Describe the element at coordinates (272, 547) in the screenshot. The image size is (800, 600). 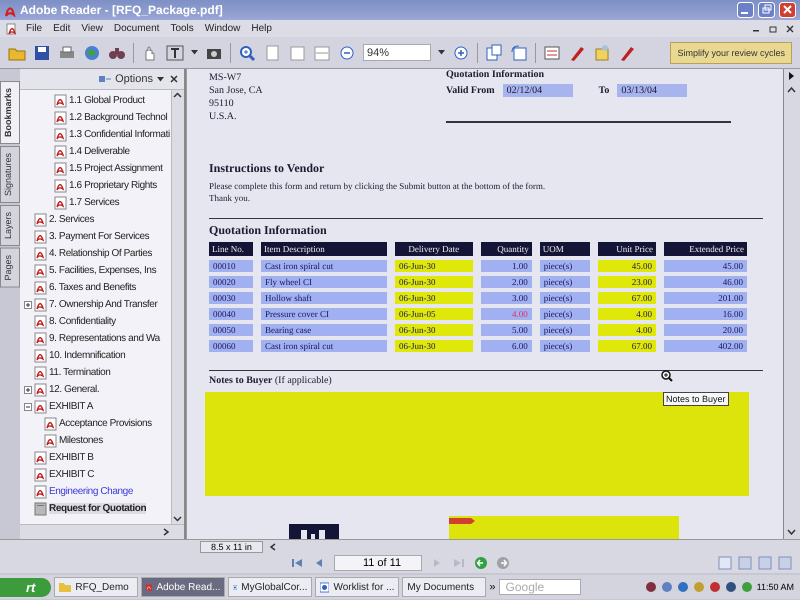
I see `scroll-left-icon` at that location.